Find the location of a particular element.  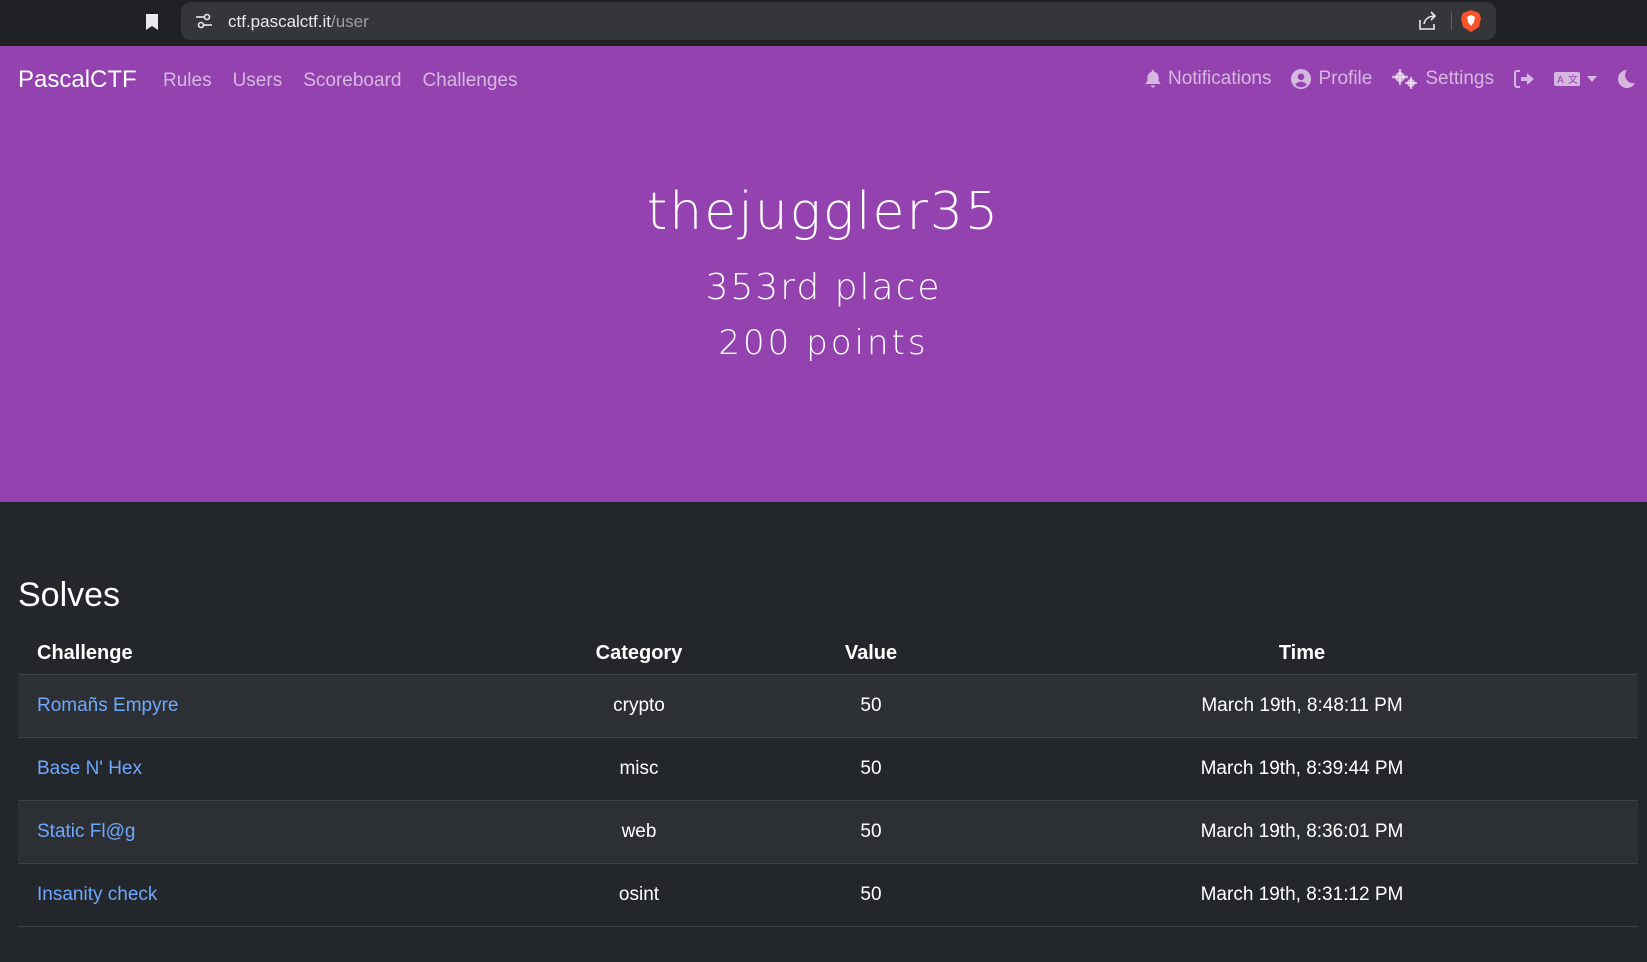

notifications-link: Notifications is located at coordinates (1208, 79).